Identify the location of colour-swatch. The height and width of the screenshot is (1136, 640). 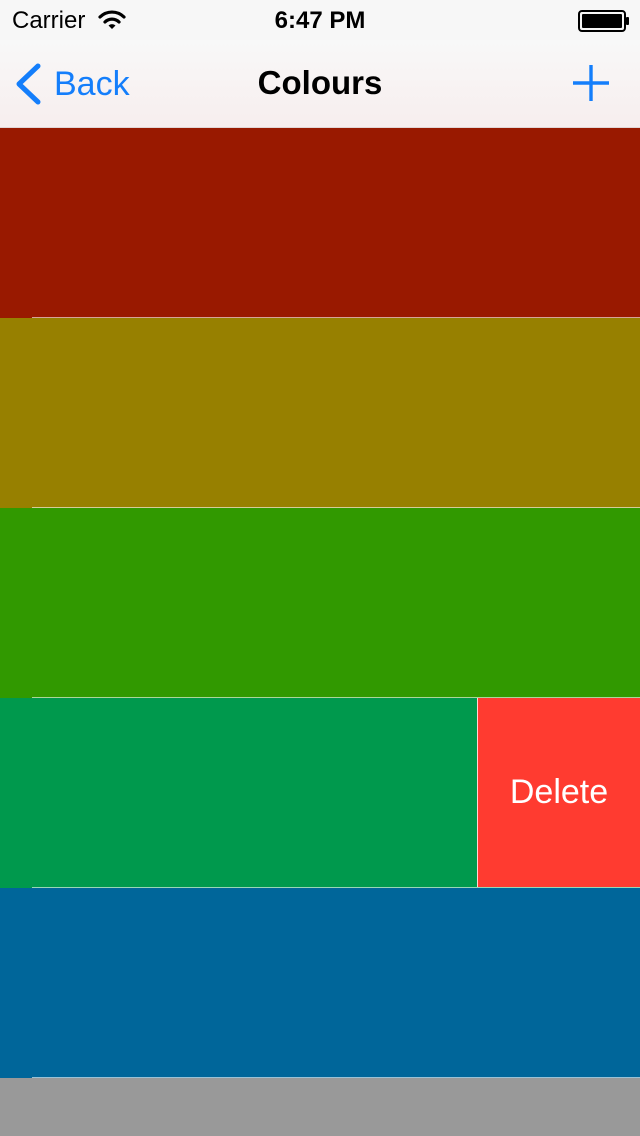
(320, 1107).